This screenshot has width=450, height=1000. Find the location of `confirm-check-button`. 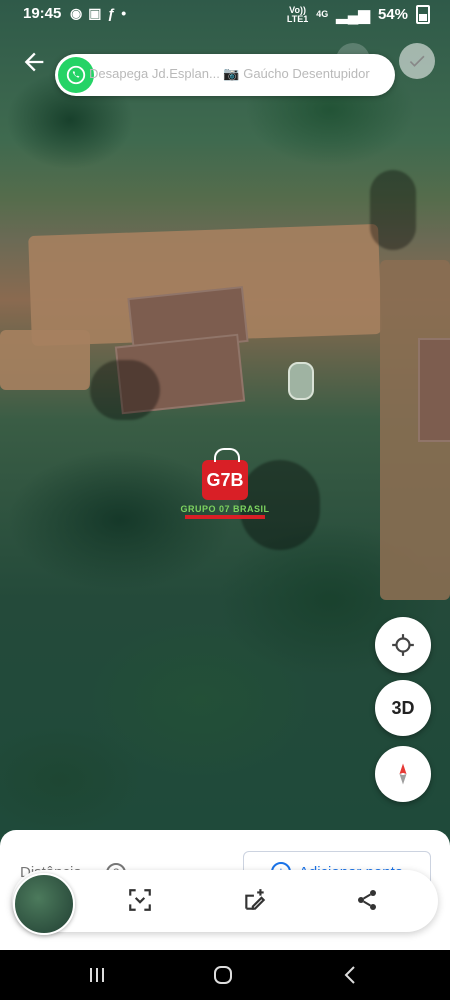

confirm-check-button is located at coordinates (417, 61).